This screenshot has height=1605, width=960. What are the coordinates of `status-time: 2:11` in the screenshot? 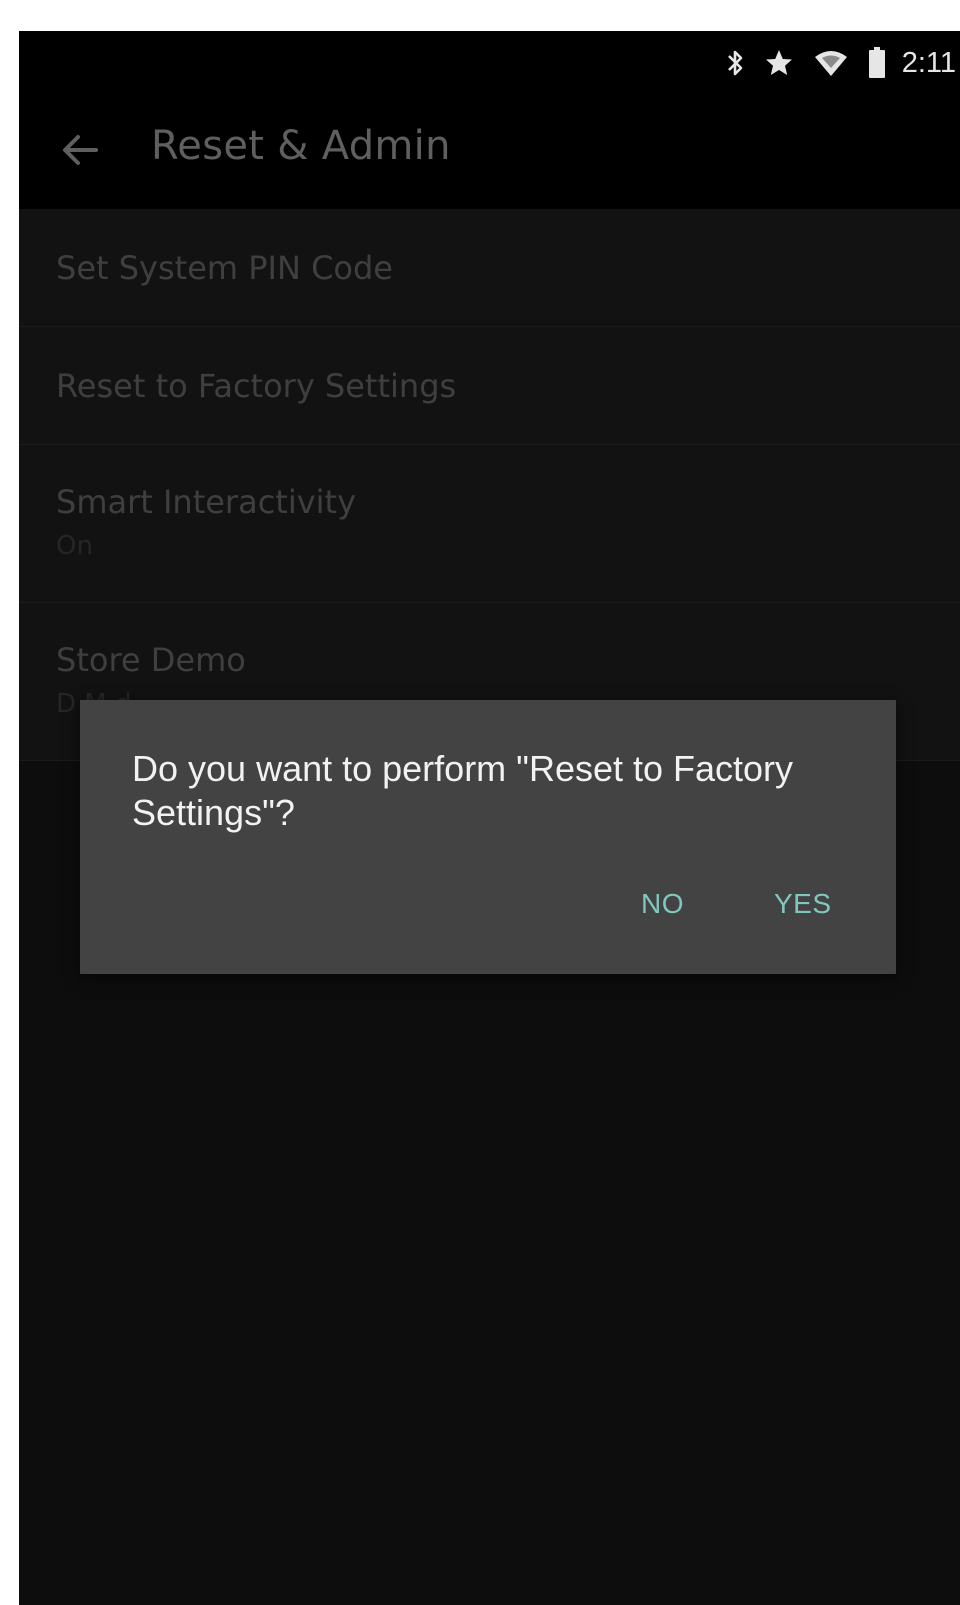 It's located at (928, 62).